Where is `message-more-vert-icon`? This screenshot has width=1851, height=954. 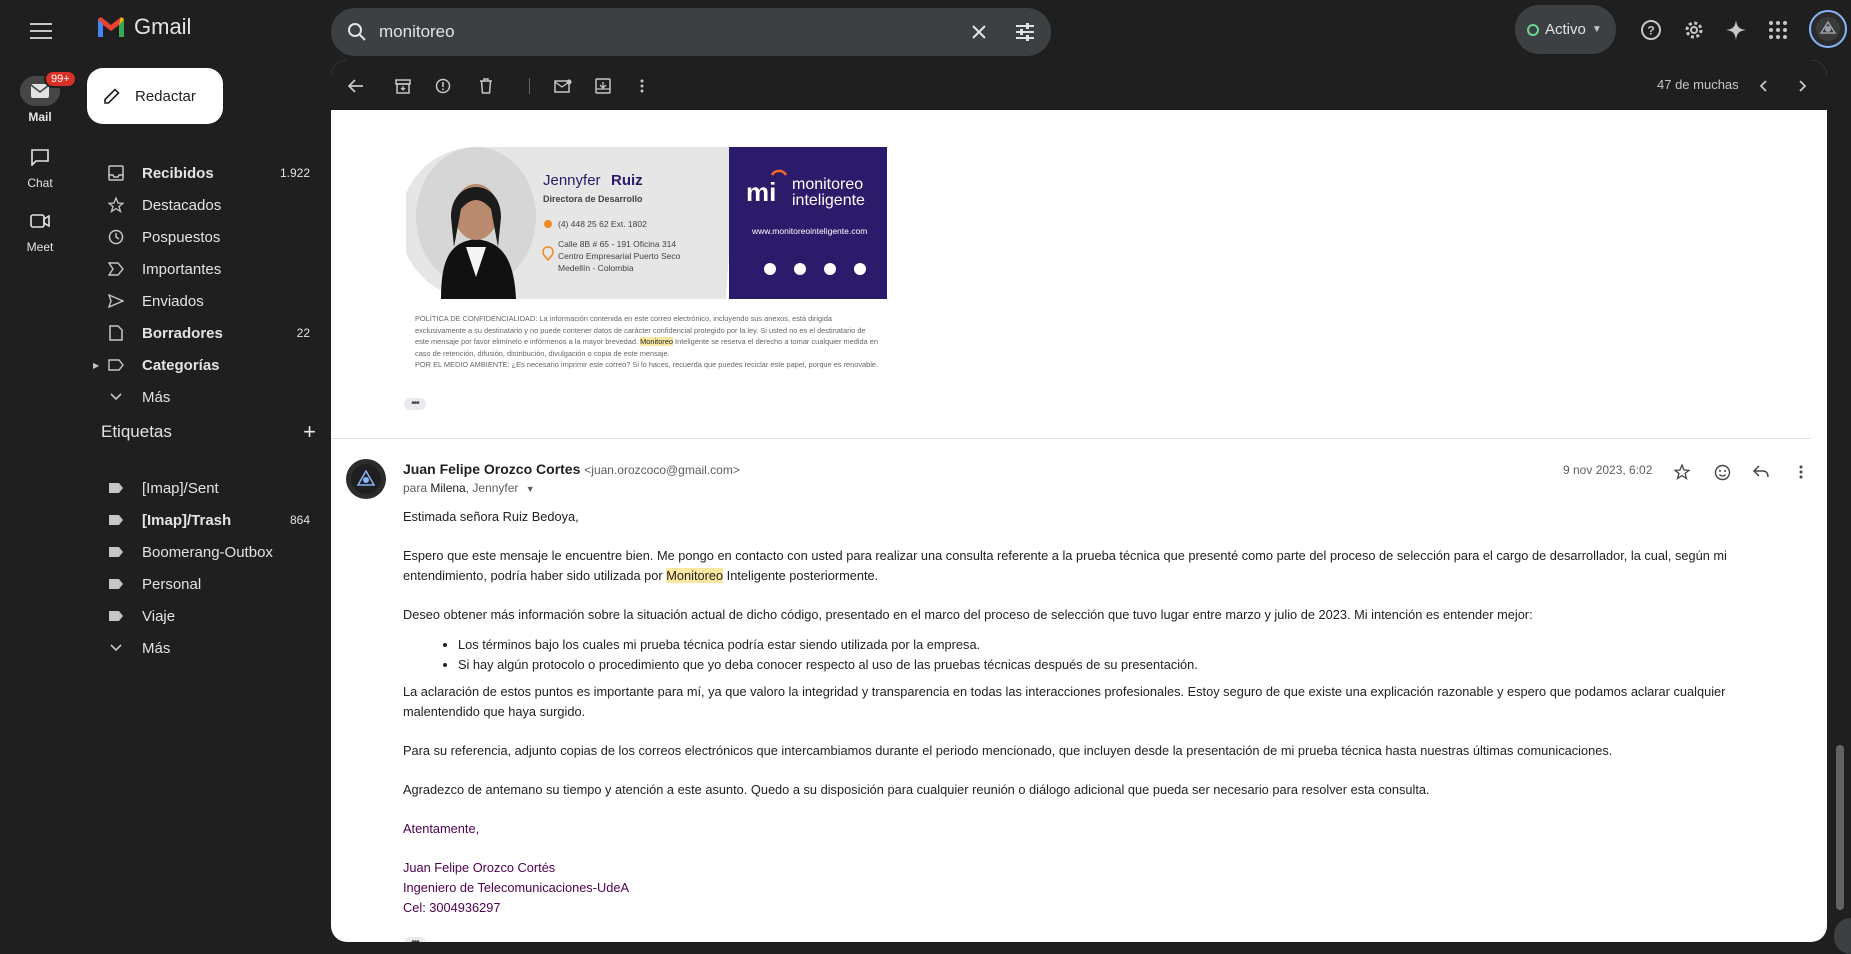 message-more-vert-icon is located at coordinates (1801, 472).